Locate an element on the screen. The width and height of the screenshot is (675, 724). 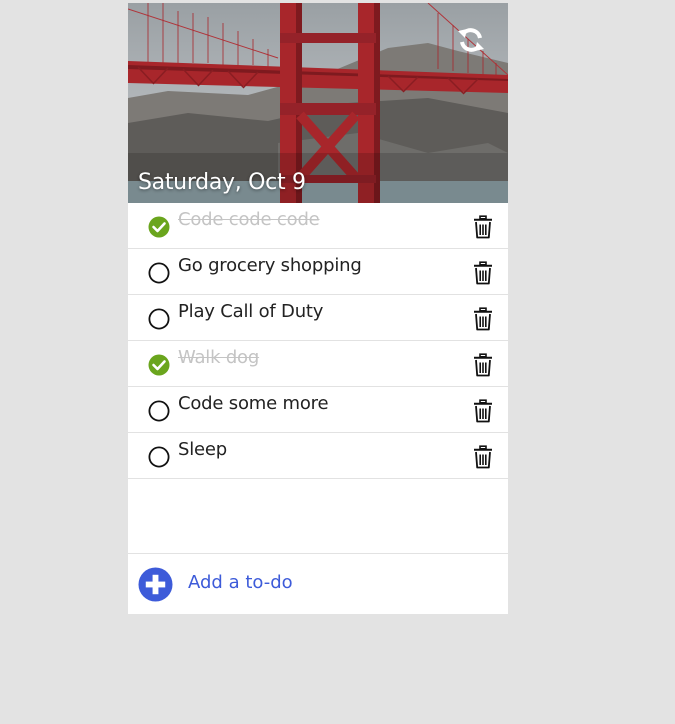
add-todo-bar: Add a to-do is located at coordinates (318, 584).